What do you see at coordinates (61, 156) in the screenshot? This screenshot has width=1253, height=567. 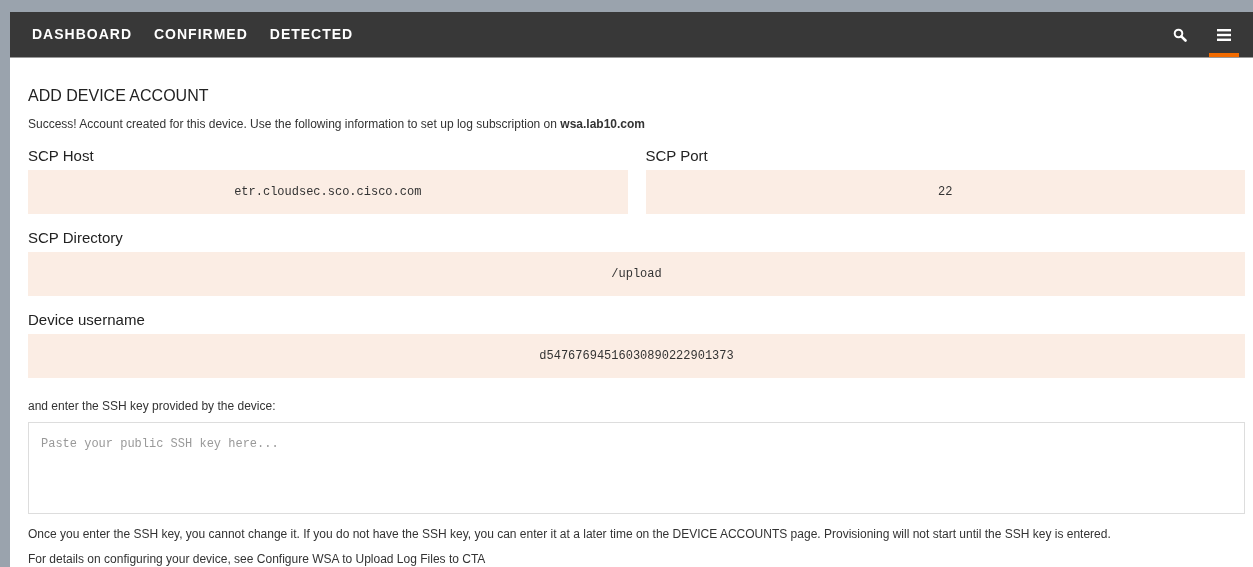 I see `field-label: SCP Host` at bounding box center [61, 156].